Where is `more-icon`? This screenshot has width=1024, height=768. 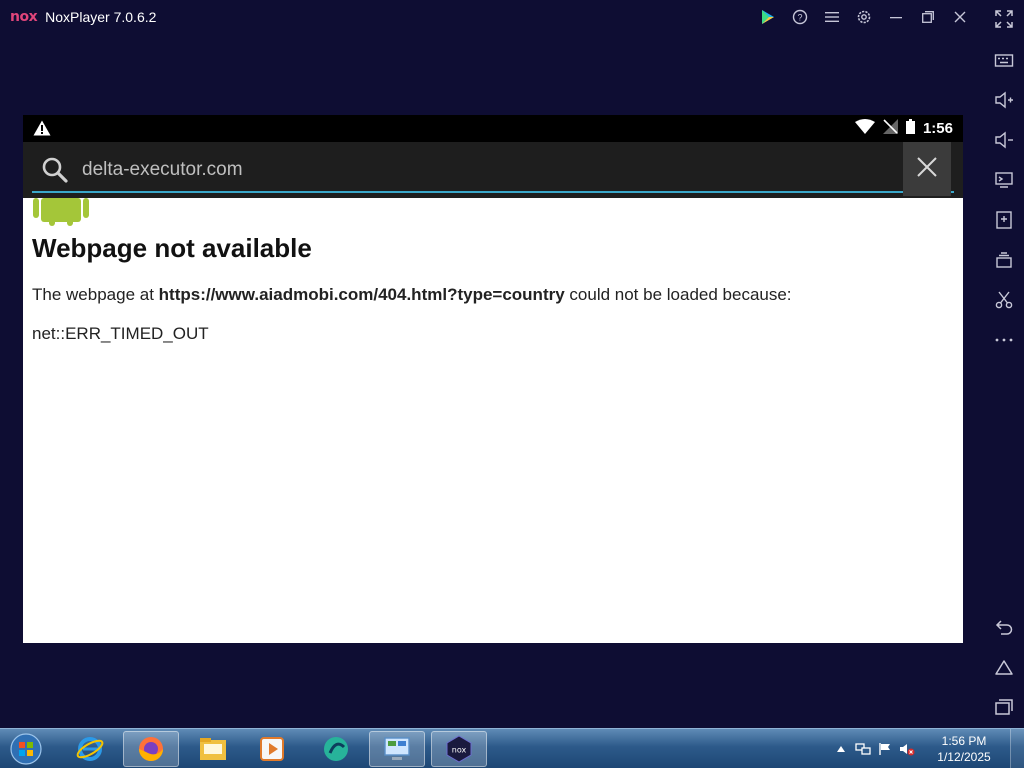 more-icon is located at coordinates (1004, 340).